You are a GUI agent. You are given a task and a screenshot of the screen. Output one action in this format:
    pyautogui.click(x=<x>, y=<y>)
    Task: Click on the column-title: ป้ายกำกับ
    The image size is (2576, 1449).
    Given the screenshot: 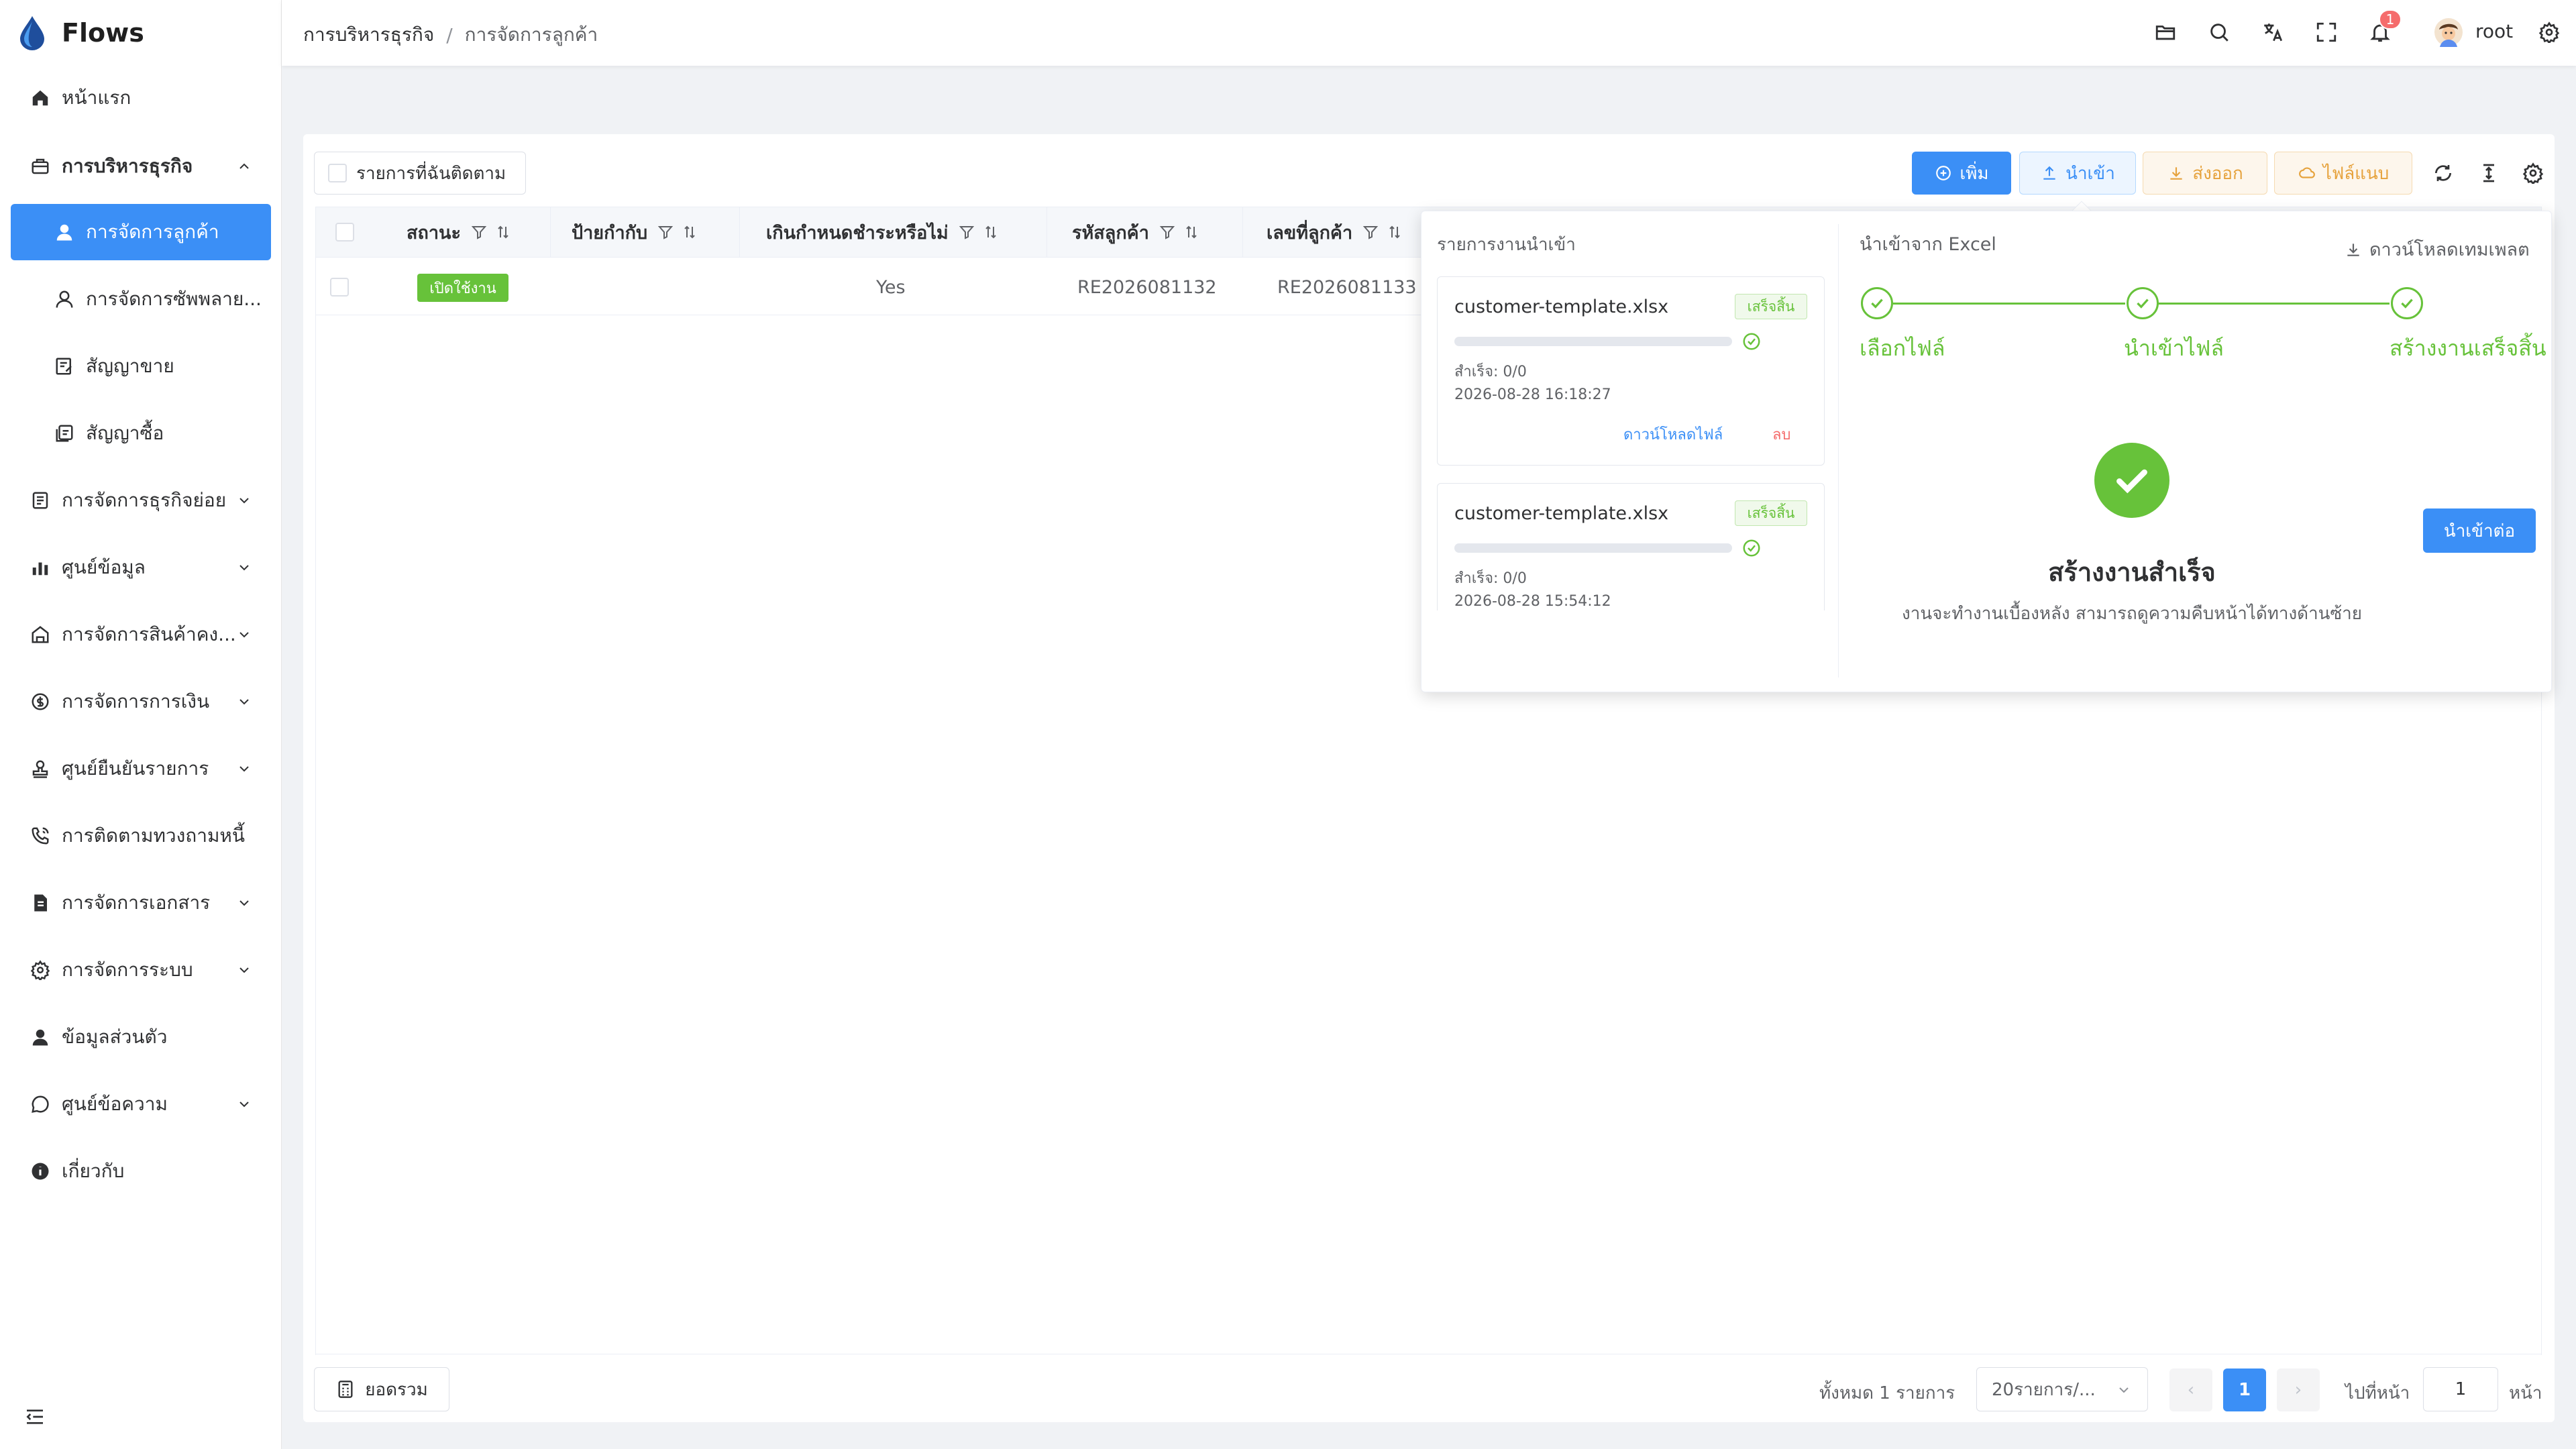 What is the action you would take?
    pyautogui.click(x=610, y=233)
    